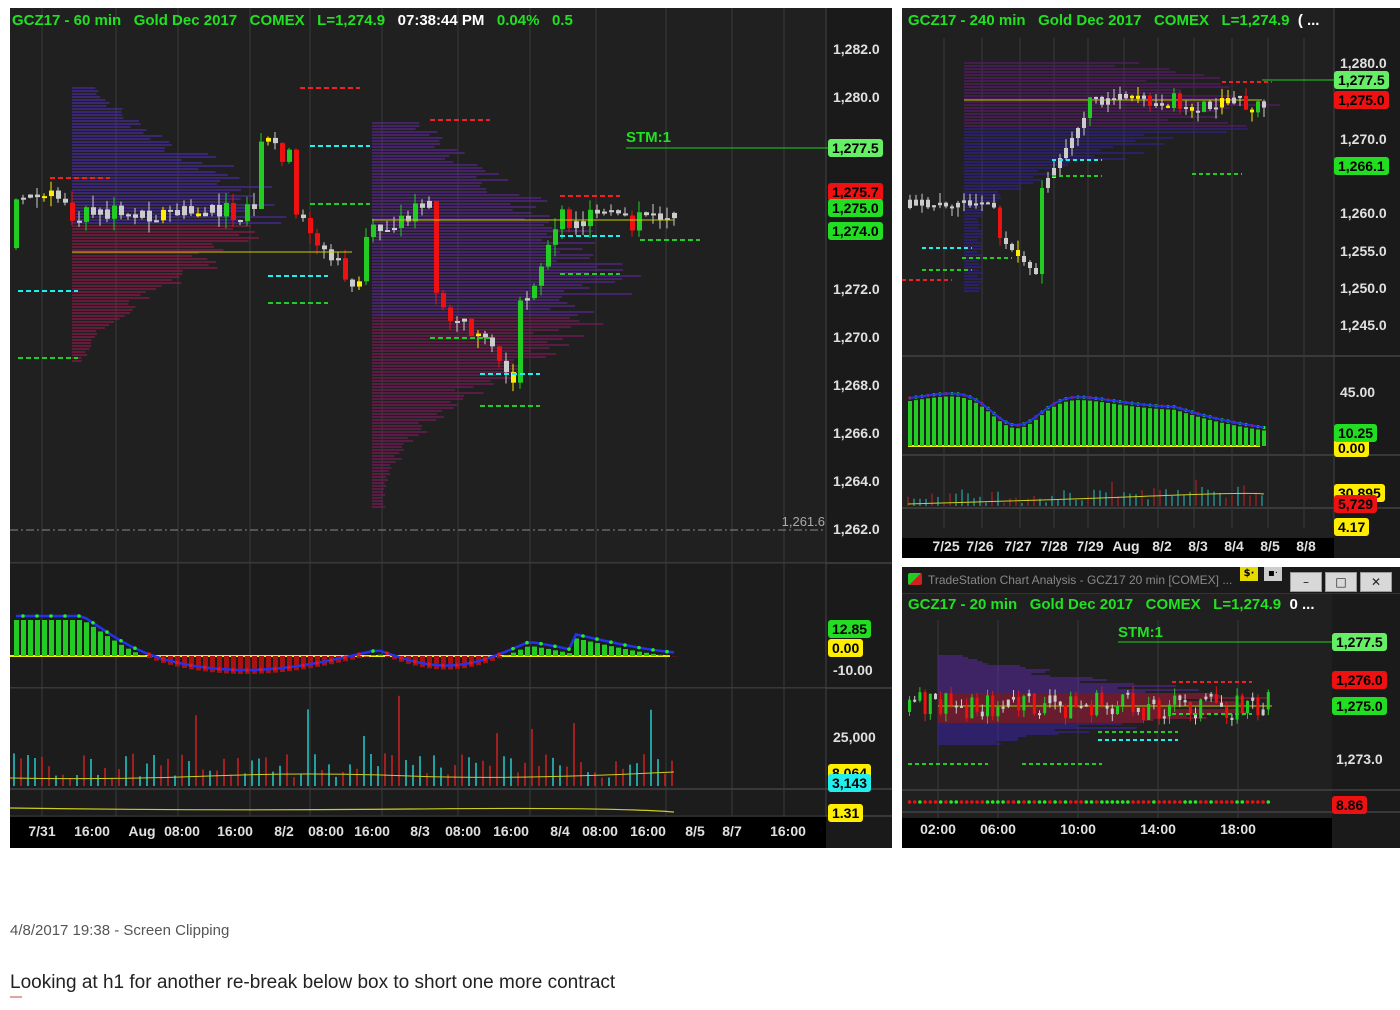 Image resolution: width=1400 pixels, height=1010 pixels. I want to click on close-button: ✕, so click(1376, 582).